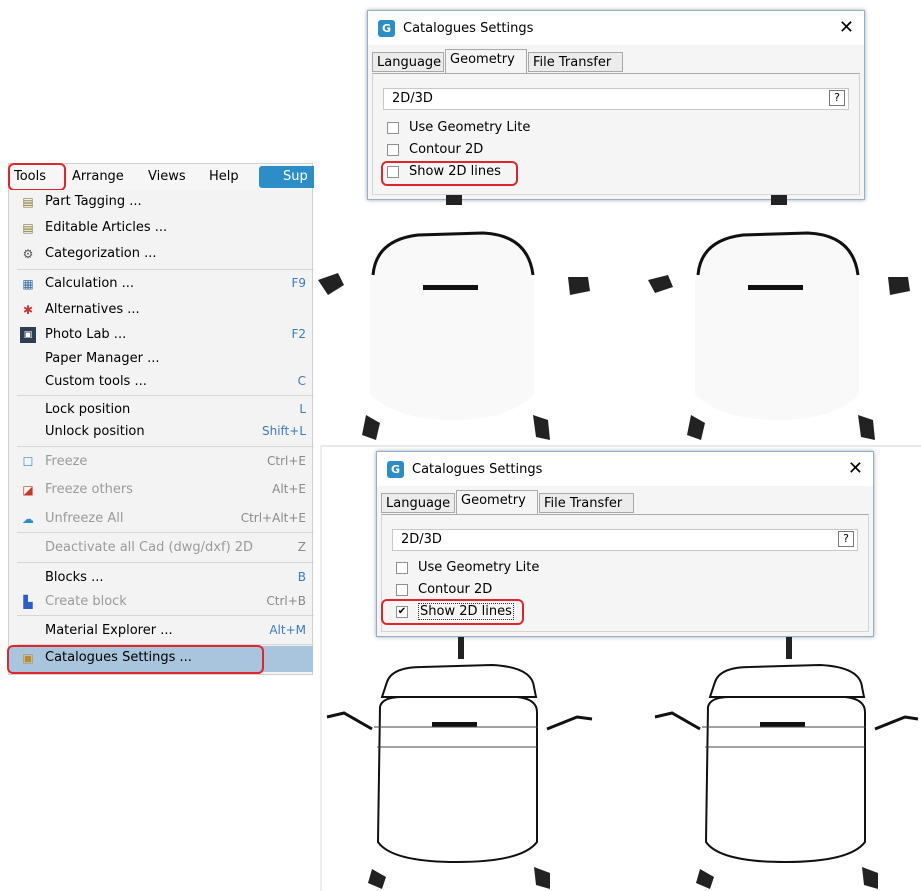 This screenshot has height=891, width=921. Describe the element at coordinates (165, 336) in the screenshot. I see `menu-item-photo-lab: ▣ Photo Lab ... F2` at that location.